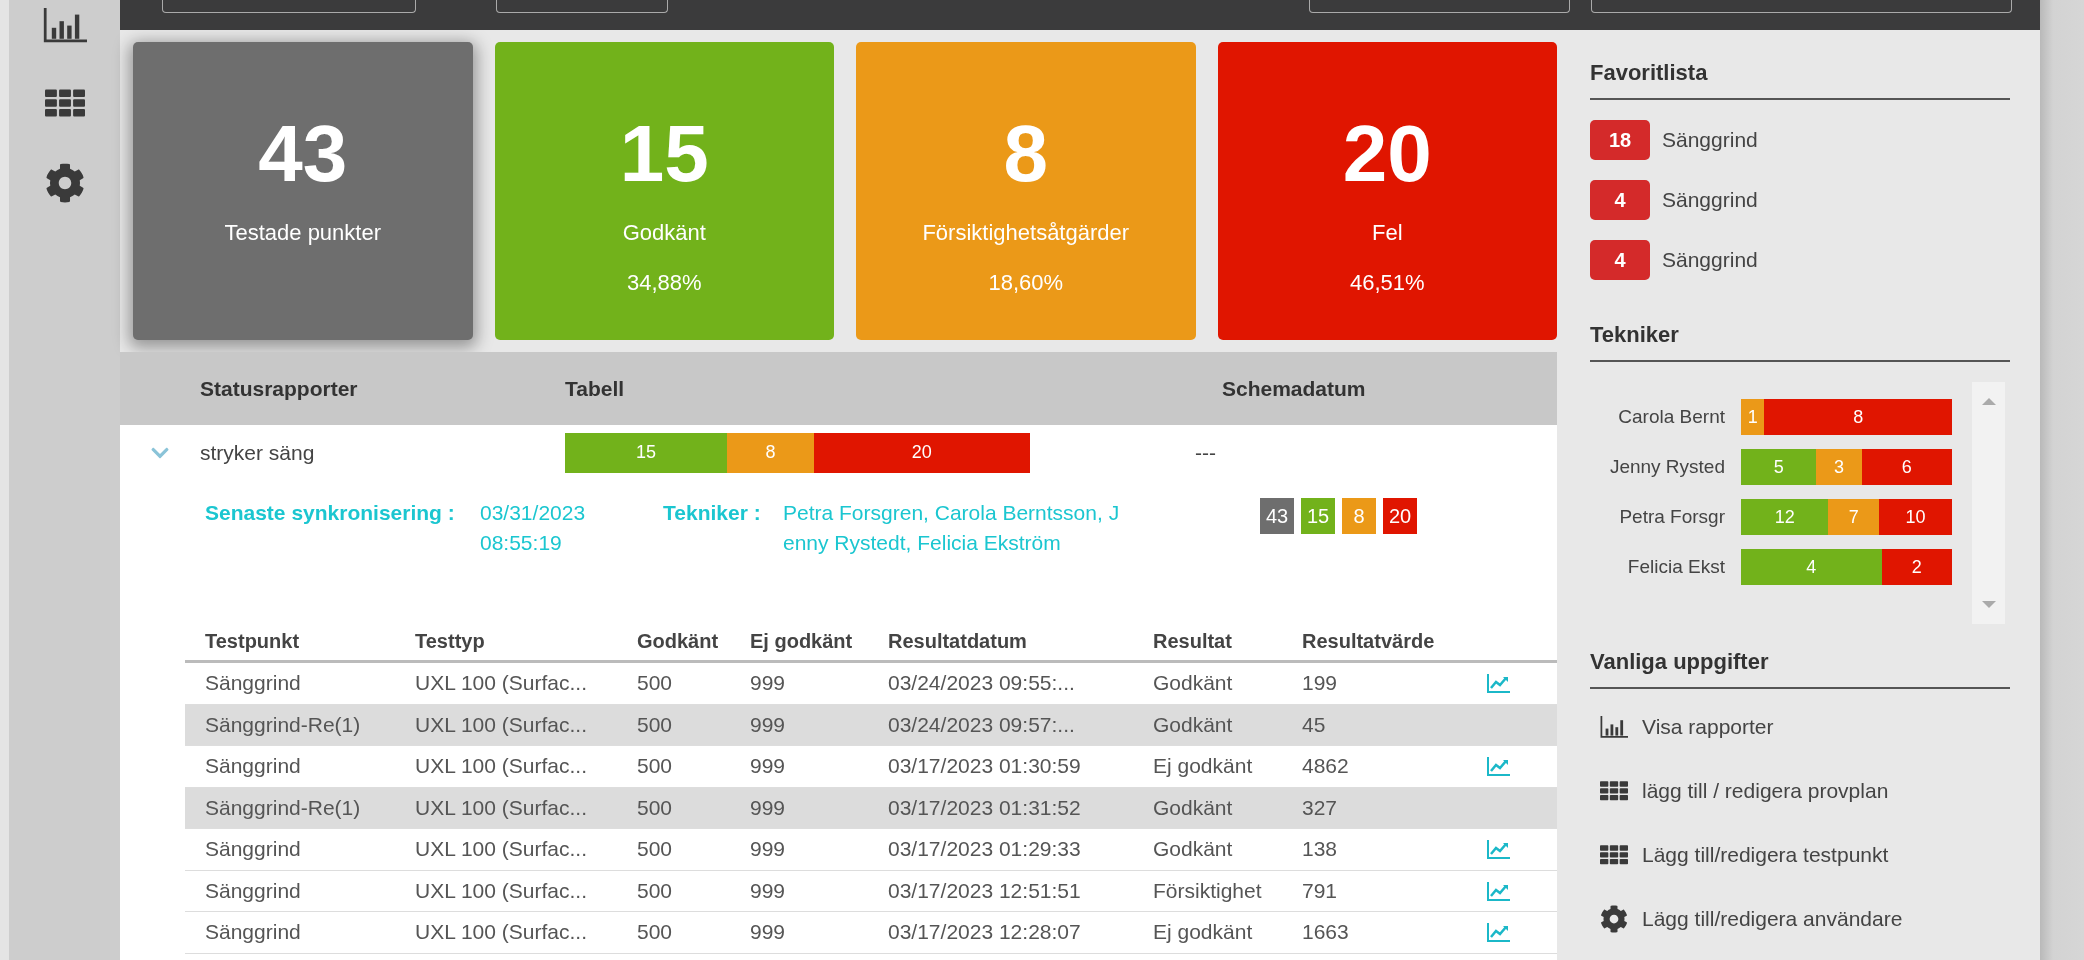 The width and height of the screenshot is (2084, 960). What do you see at coordinates (1320, 807) in the screenshot?
I see `table-cell-text: 327` at bounding box center [1320, 807].